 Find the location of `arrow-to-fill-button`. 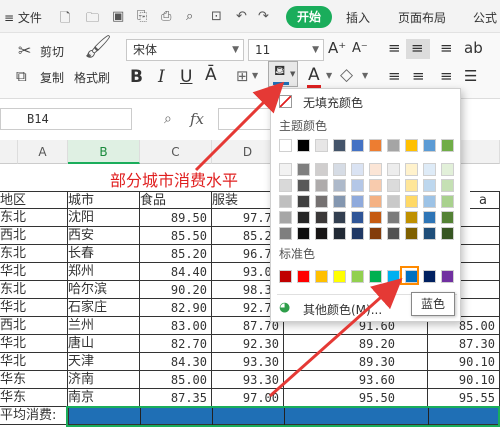

arrow-to-fill-button is located at coordinates (239, 126).